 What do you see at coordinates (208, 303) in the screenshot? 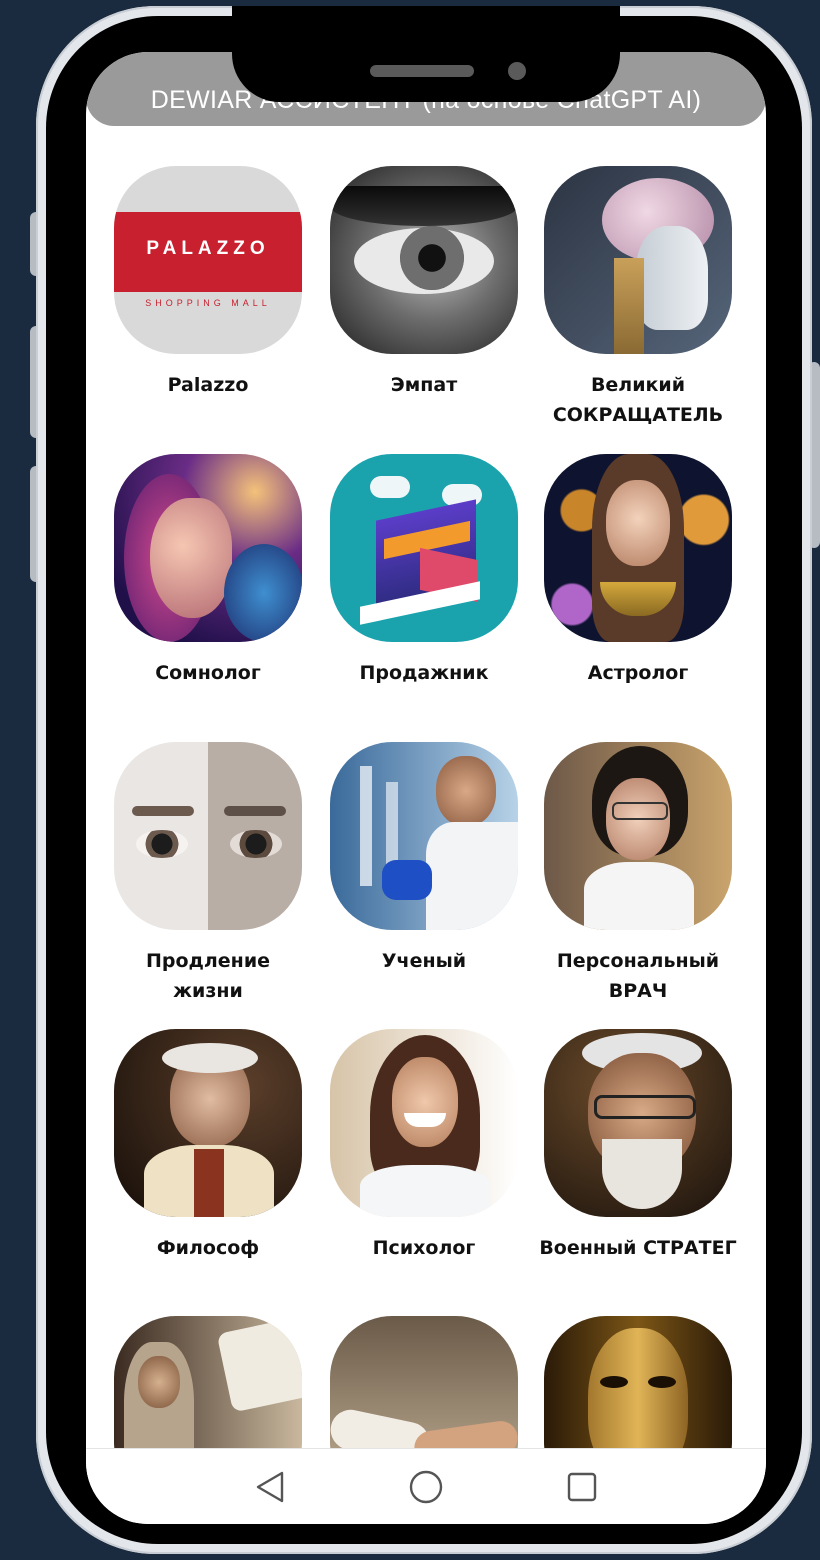
I see `palazzo-logo-subtext: SHOPPING MALL` at bounding box center [208, 303].